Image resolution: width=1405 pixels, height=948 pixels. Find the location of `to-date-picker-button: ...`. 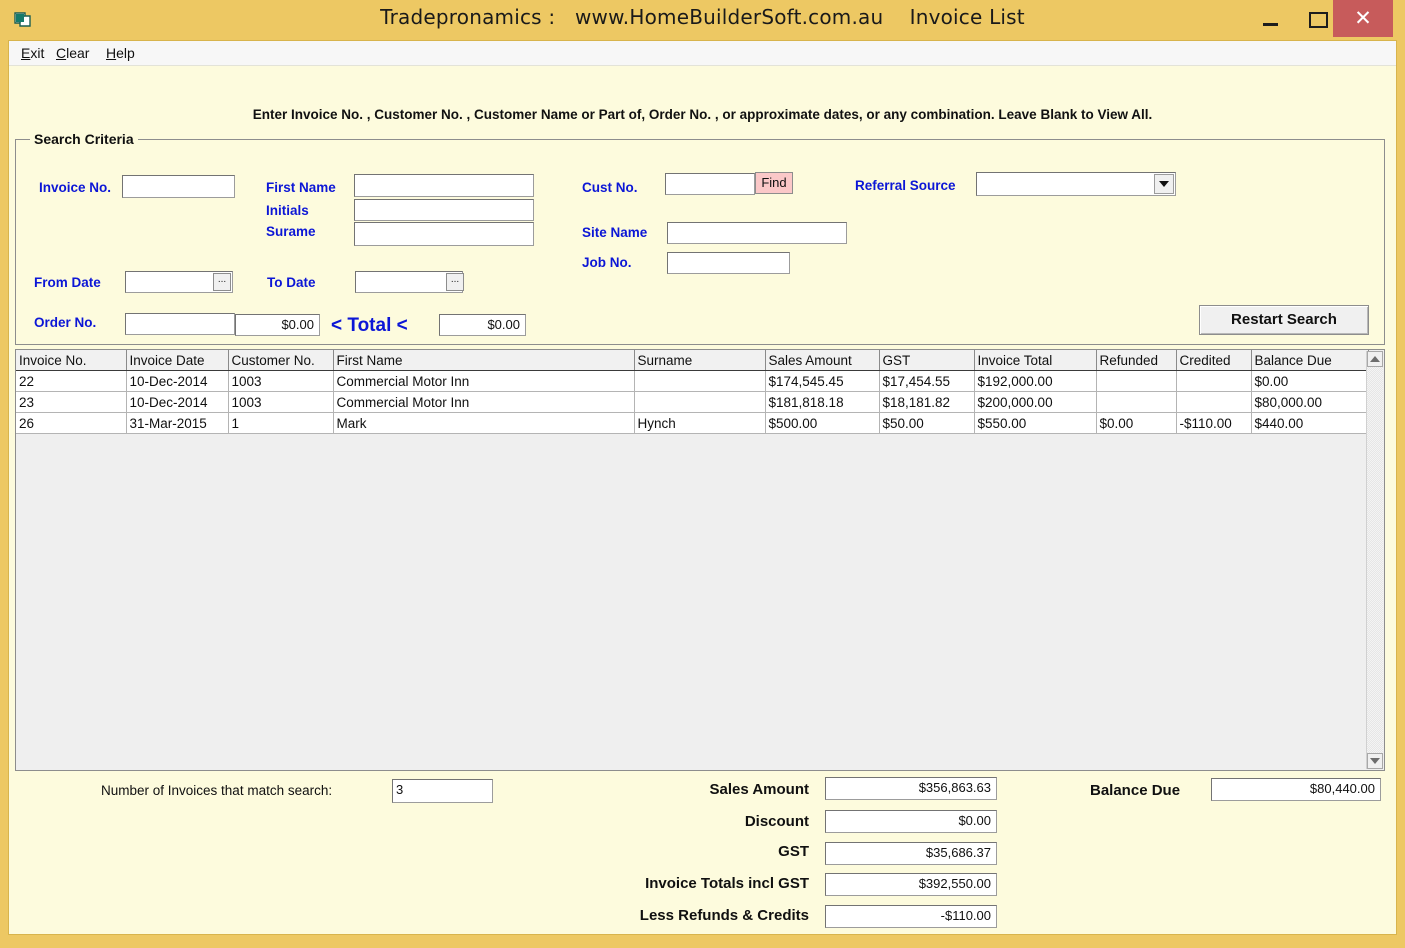

to-date-picker-button: ... is located at coordinates (455, 282).